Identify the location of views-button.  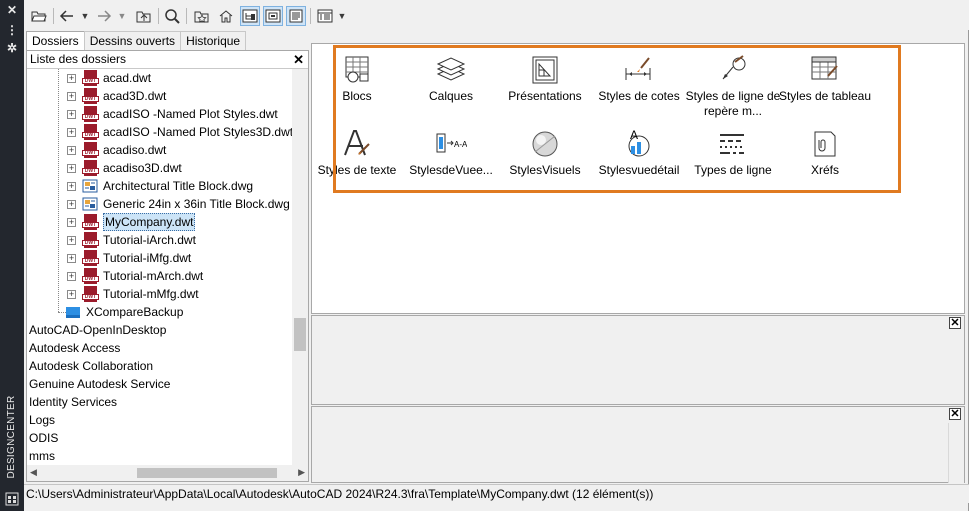
(325, 16).